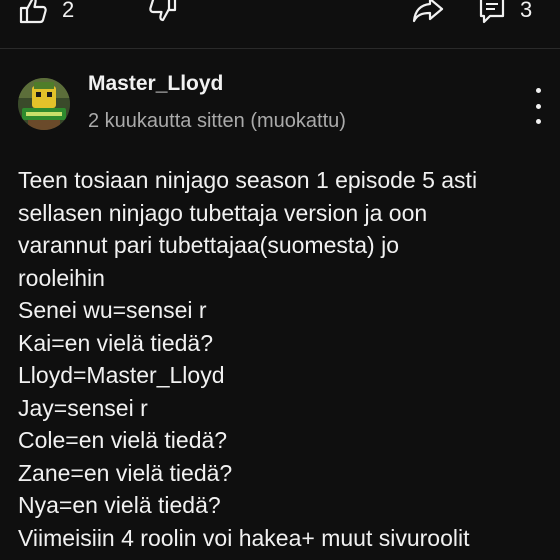 The width and height of the screenshot is (560, 560). Describe the element at coordinates (116, 342) in the screenshot. I see `comment-line: Kai=en vielä tiedä?` at that location.